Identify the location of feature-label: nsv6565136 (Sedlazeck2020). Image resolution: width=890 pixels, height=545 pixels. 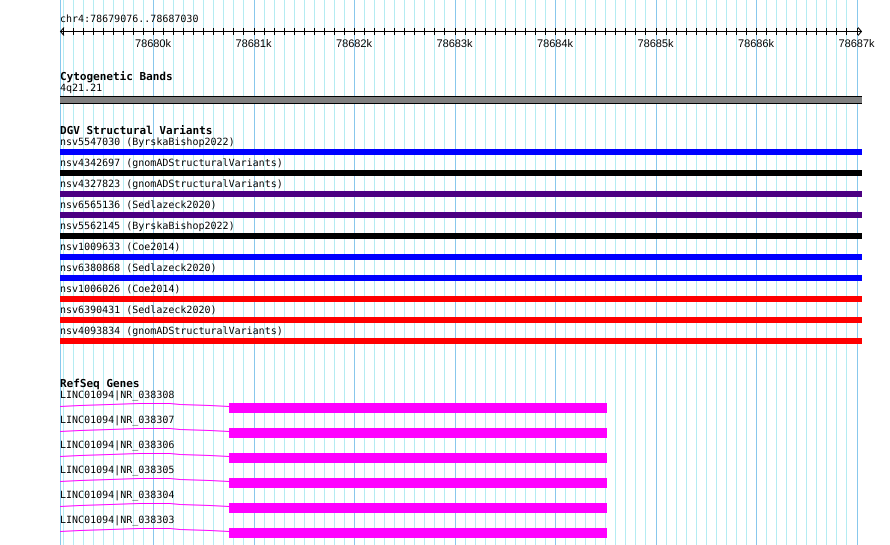
(139, 206).